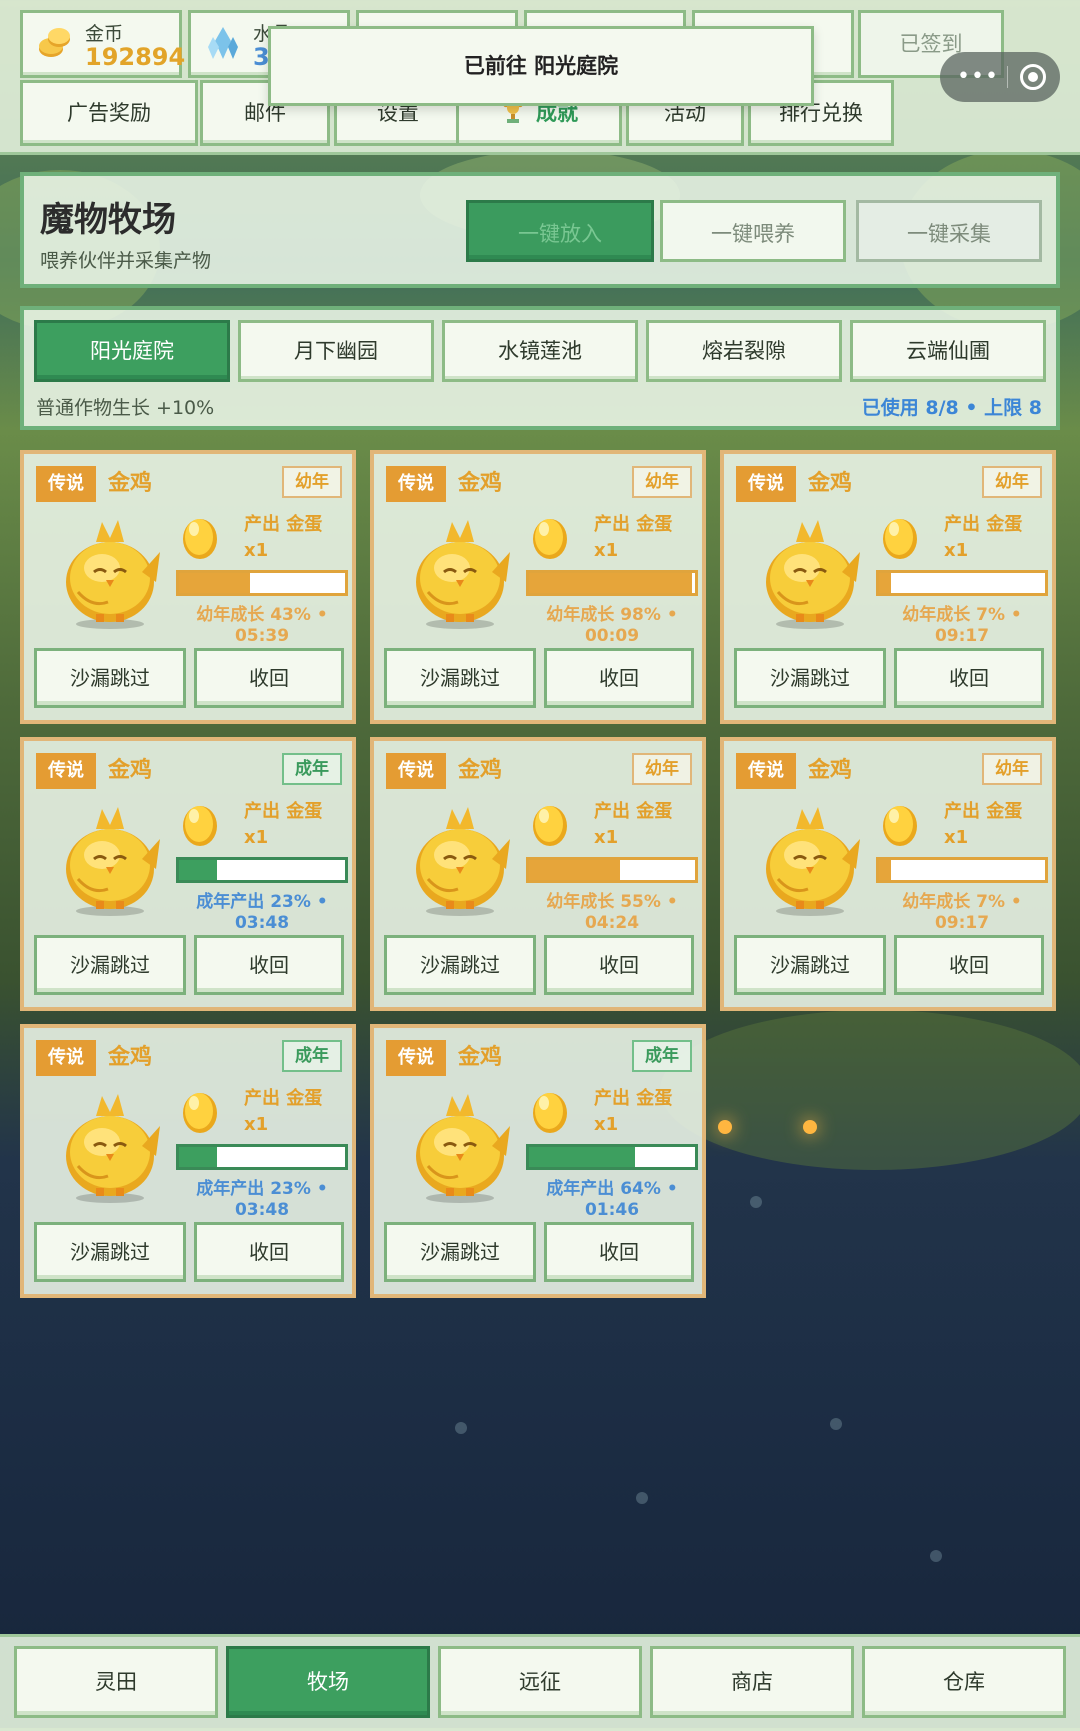 The height and width of the screenshot is (1731, 1080). I want to click on pet-card: 传说 金鸡 成年 产出 金蛋 x1 成年产出 64% • 01:46 沙漏跳过 收回, so click(538, 1161).